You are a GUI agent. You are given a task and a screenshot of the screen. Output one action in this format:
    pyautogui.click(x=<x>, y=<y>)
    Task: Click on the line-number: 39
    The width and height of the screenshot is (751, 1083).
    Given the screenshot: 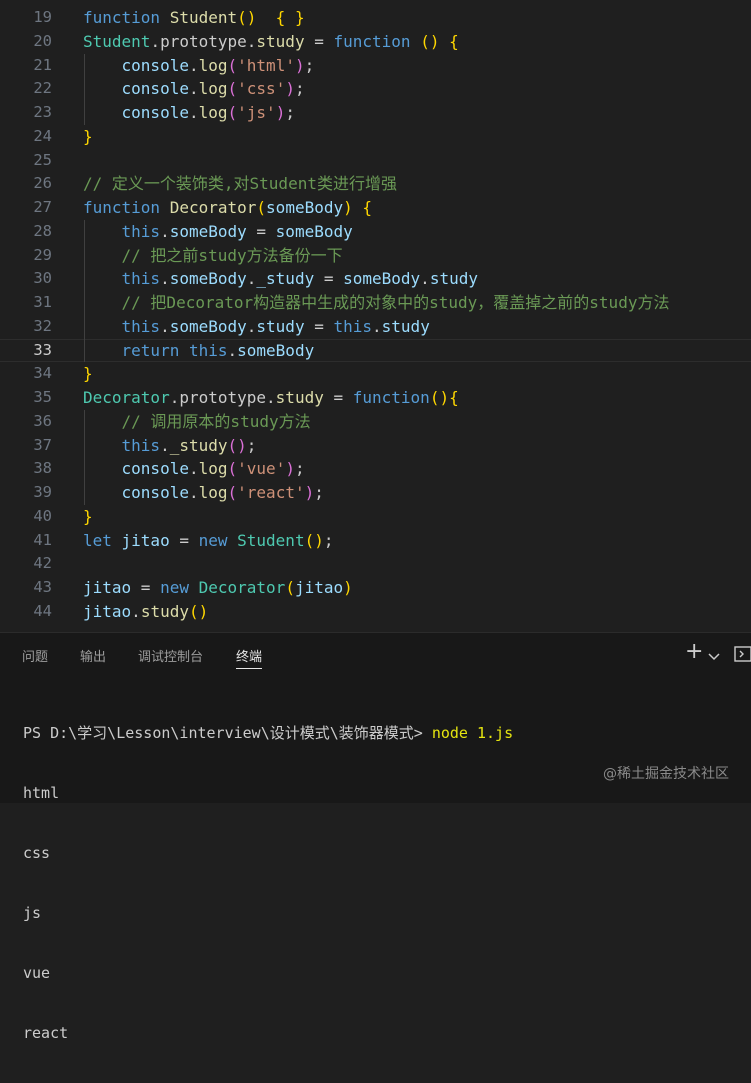 What is the action you would take?
    pyautogui.click(x=42, y=492)
    